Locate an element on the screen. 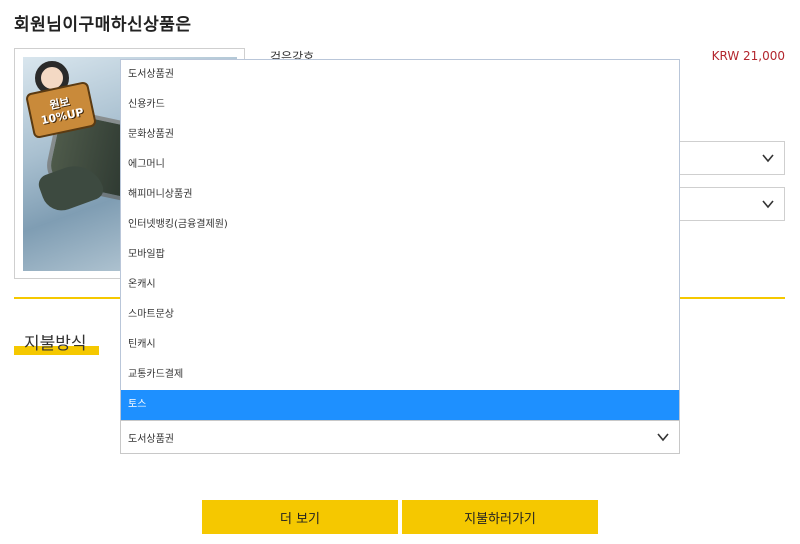 The image size is (800, 544). go-to-payment-button: 지불하러가기 is located at coordinates (500, 517).